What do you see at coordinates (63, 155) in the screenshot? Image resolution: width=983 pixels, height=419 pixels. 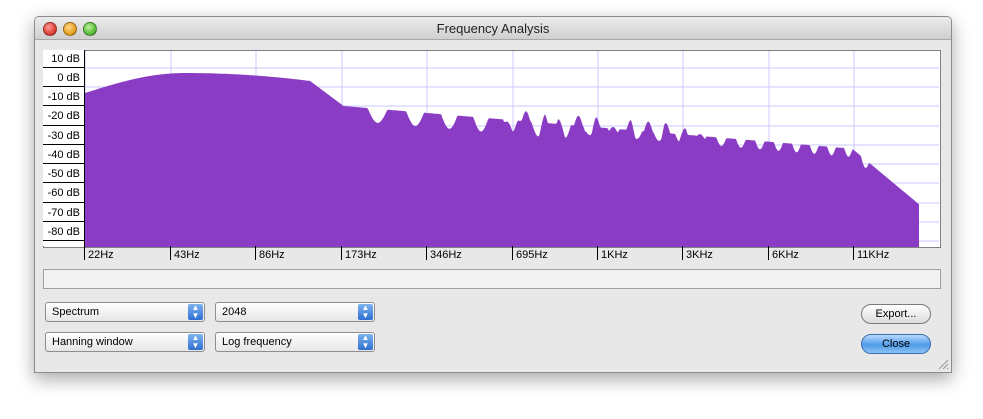 I see `y-label: -40 dB` at bounding box center [63, 155].